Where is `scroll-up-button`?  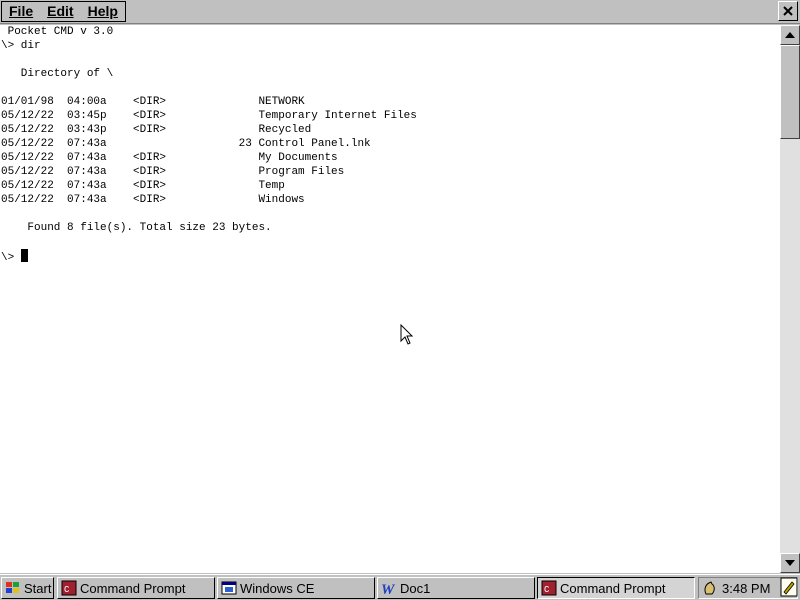 scroll-up-button is located at coordinates (790, 35).